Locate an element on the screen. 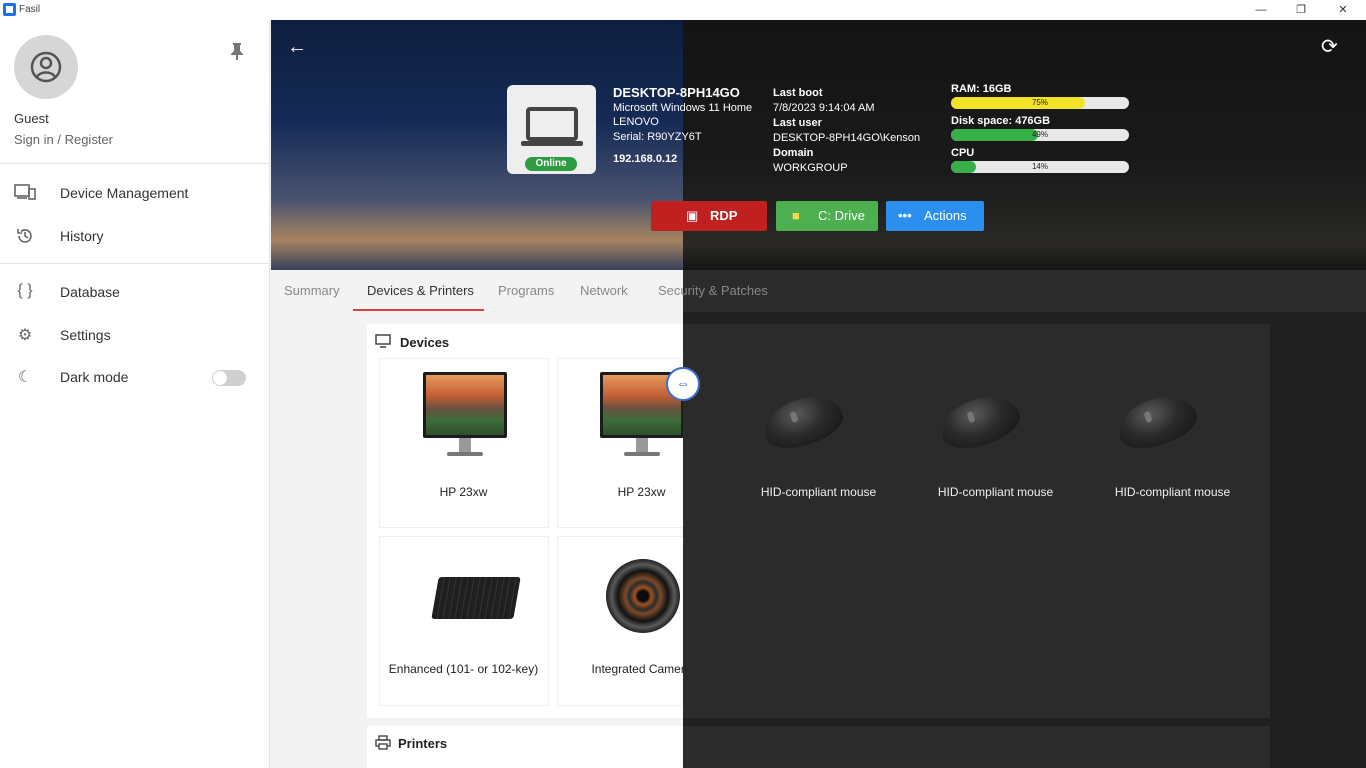 The width and height of the screenshot is (1366, 768). user-icon is located at coordinates (46, 67).